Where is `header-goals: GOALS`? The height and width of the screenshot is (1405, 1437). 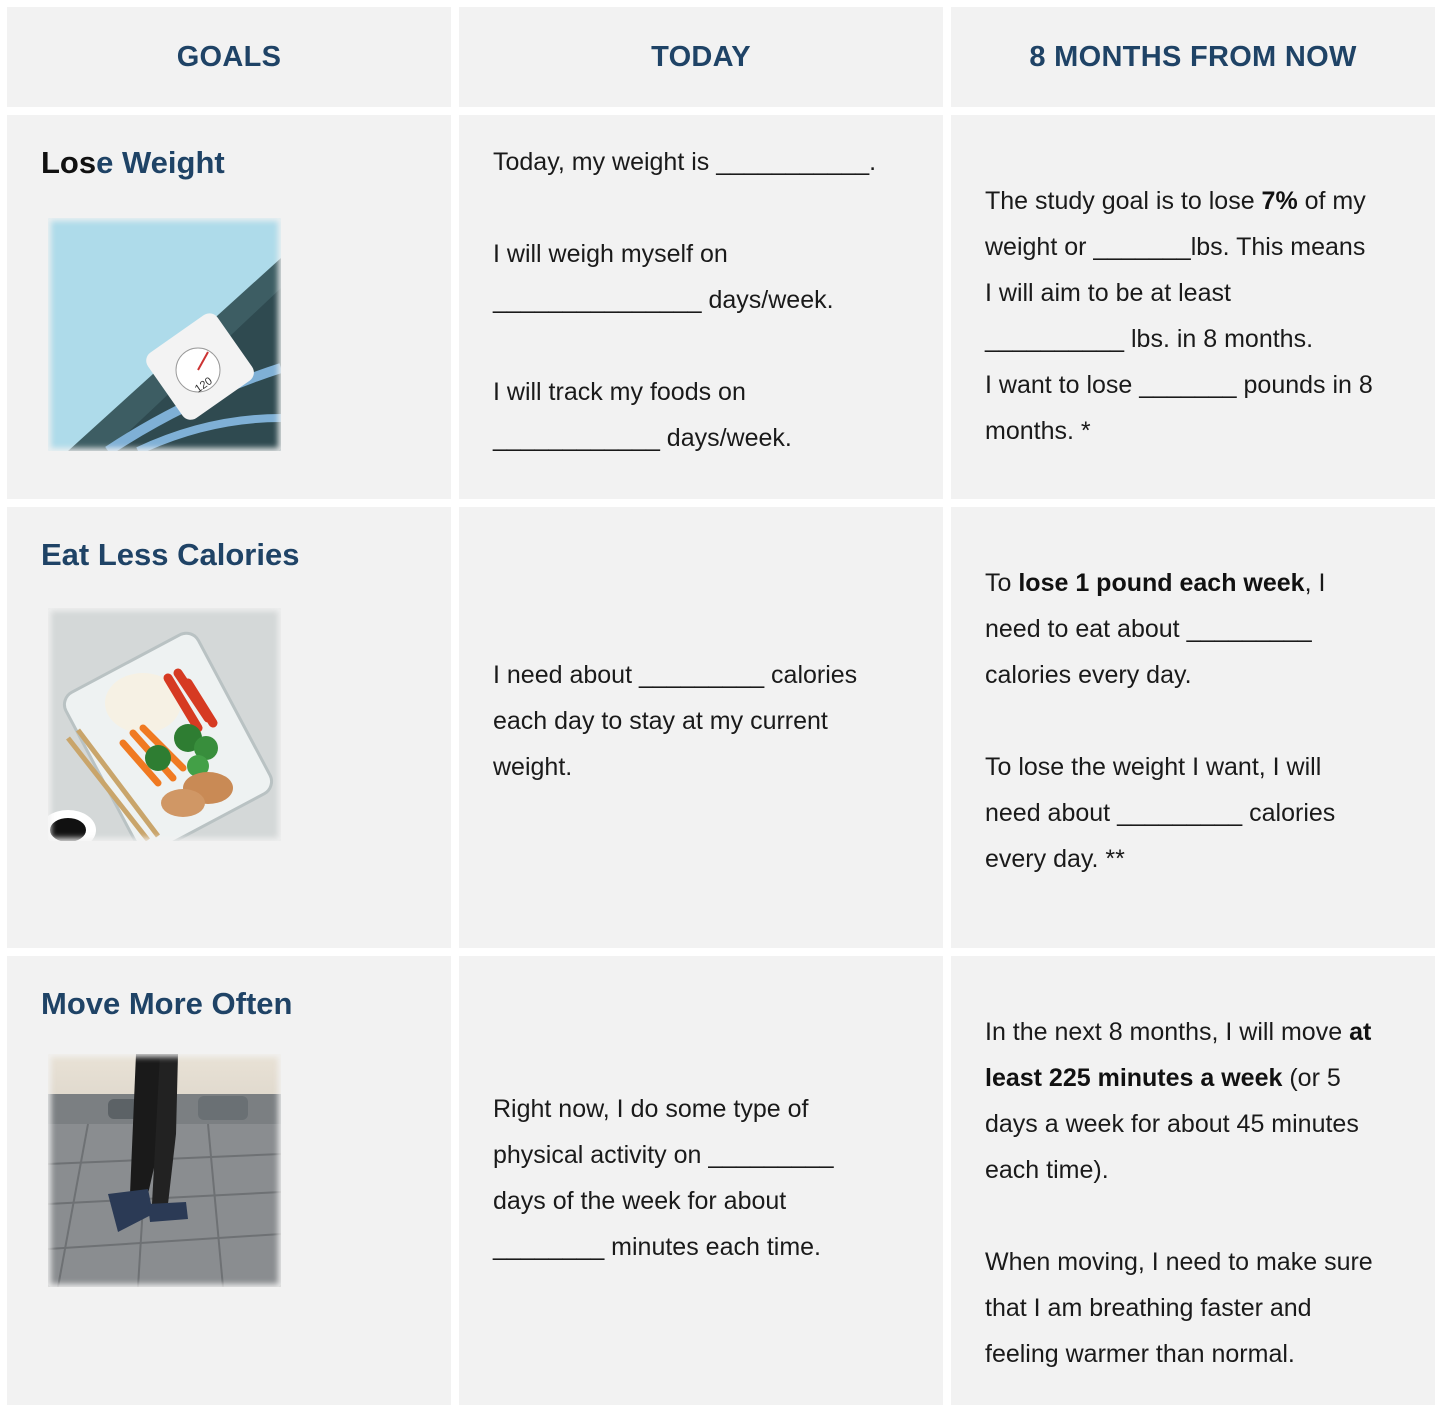
header-goals: GOALS is located at coordinates (229, 57).